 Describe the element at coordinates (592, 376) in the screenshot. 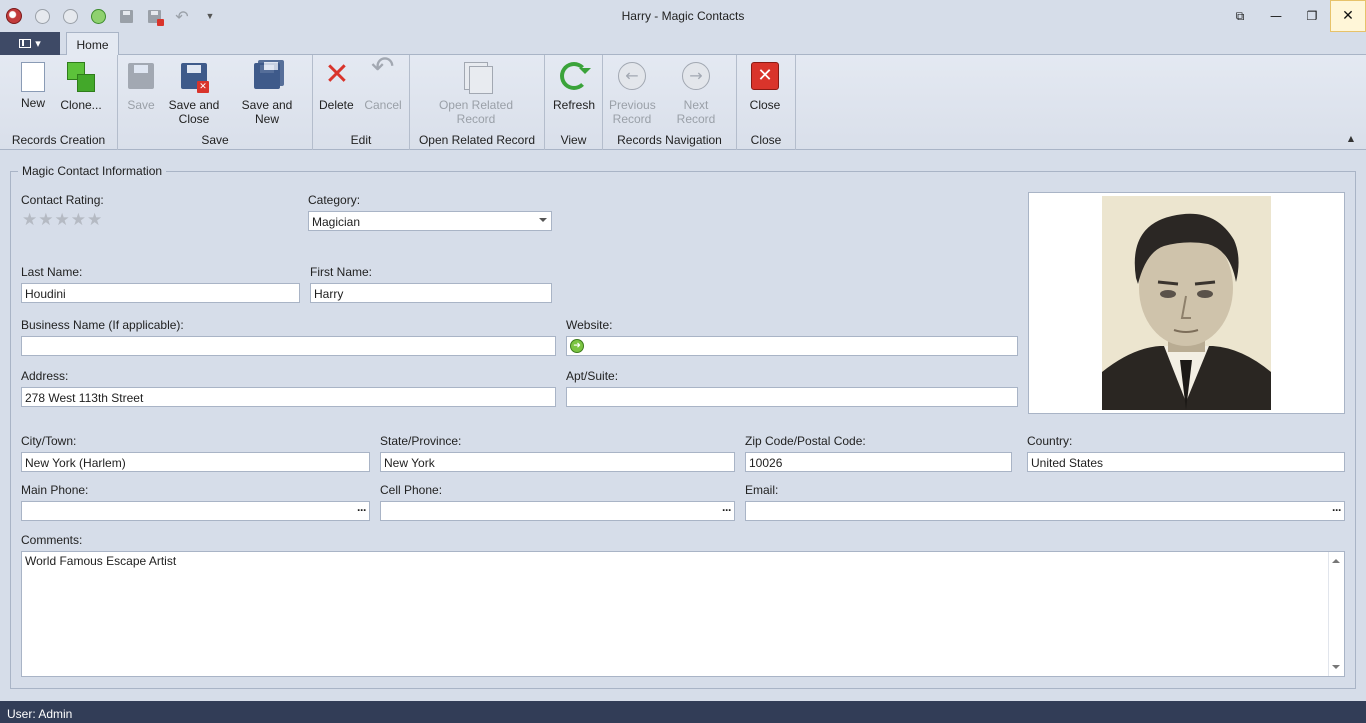

I see `apt-suite-label: Apt/Suite:` at that location.